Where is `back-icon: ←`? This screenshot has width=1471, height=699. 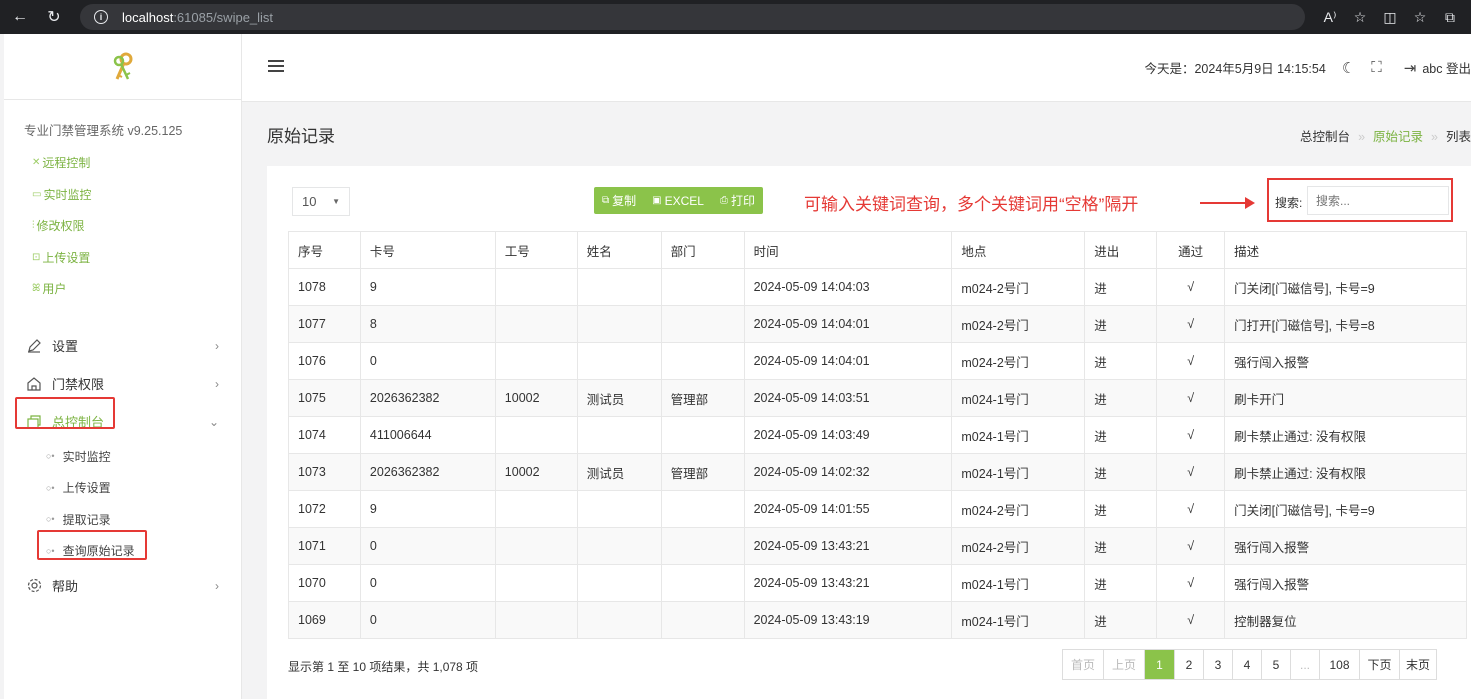 back-icon: ← is located at coordinates (20, 17).